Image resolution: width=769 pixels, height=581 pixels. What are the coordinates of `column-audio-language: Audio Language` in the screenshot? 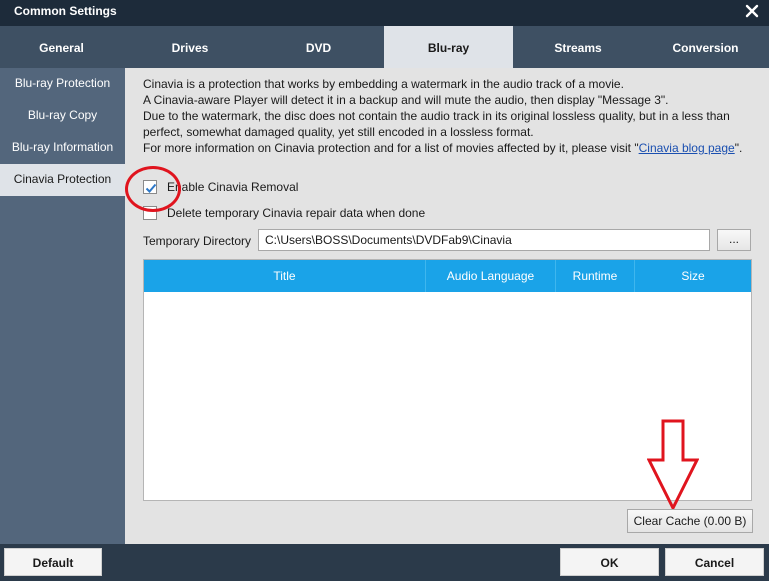 It's located at (491, 276).